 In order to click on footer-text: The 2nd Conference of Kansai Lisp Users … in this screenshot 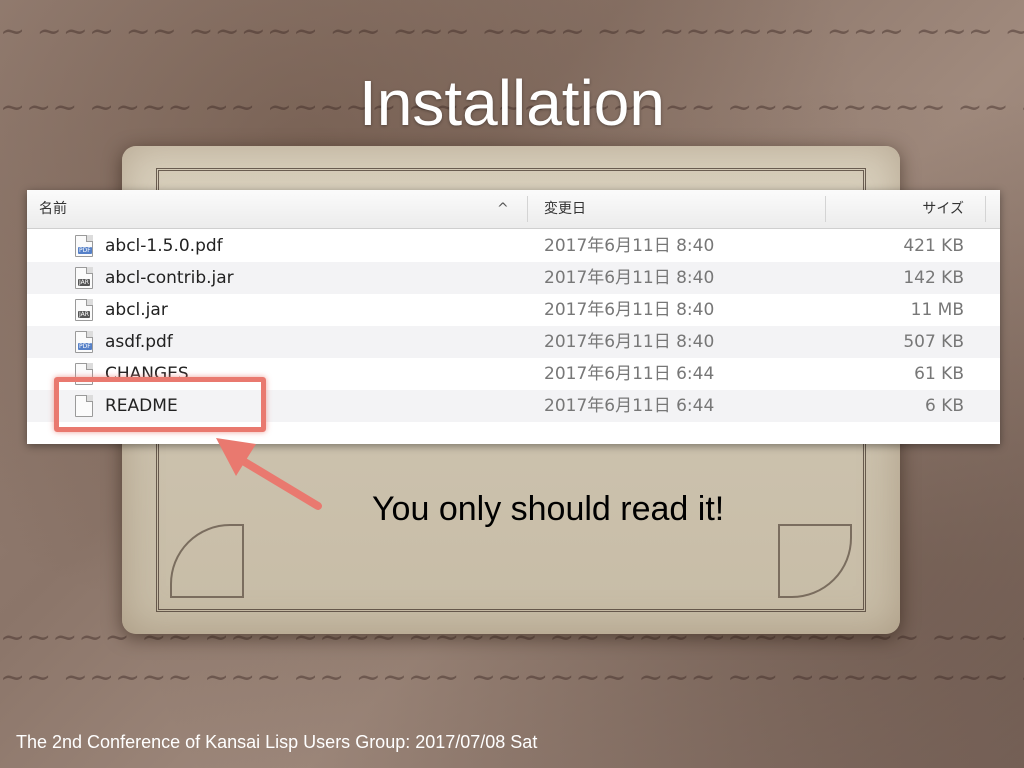, I will do `click(277, 742)`.